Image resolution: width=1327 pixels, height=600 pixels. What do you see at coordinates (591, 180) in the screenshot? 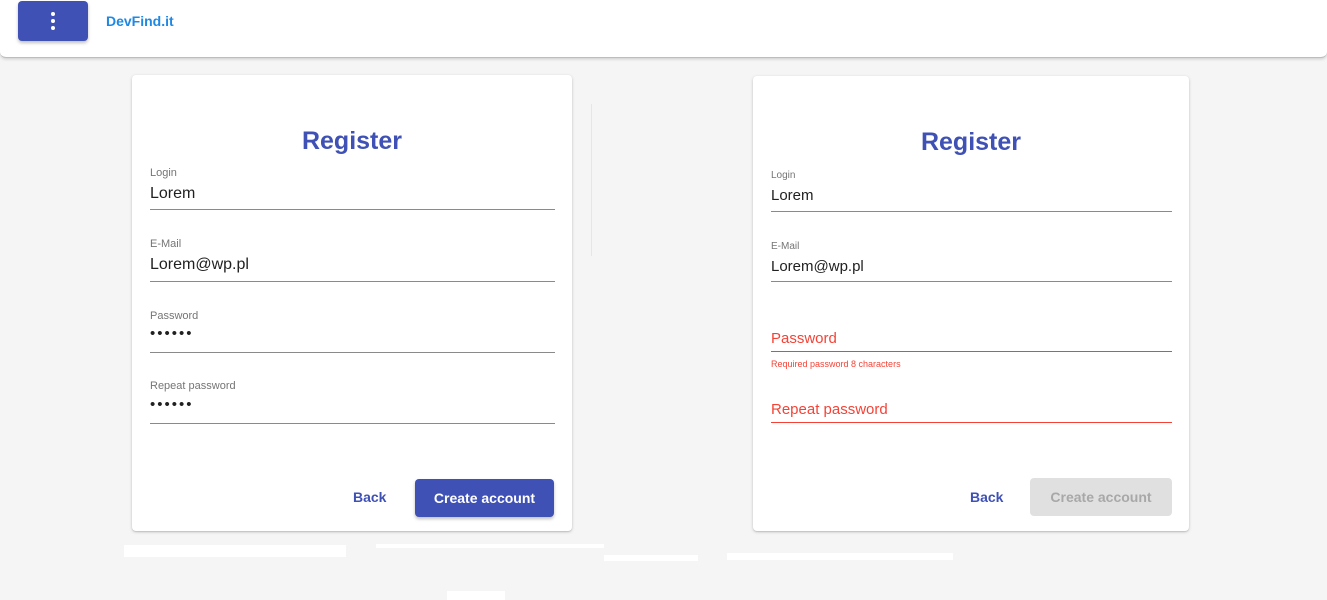
I see `divider` at bounding box center [591, 180].